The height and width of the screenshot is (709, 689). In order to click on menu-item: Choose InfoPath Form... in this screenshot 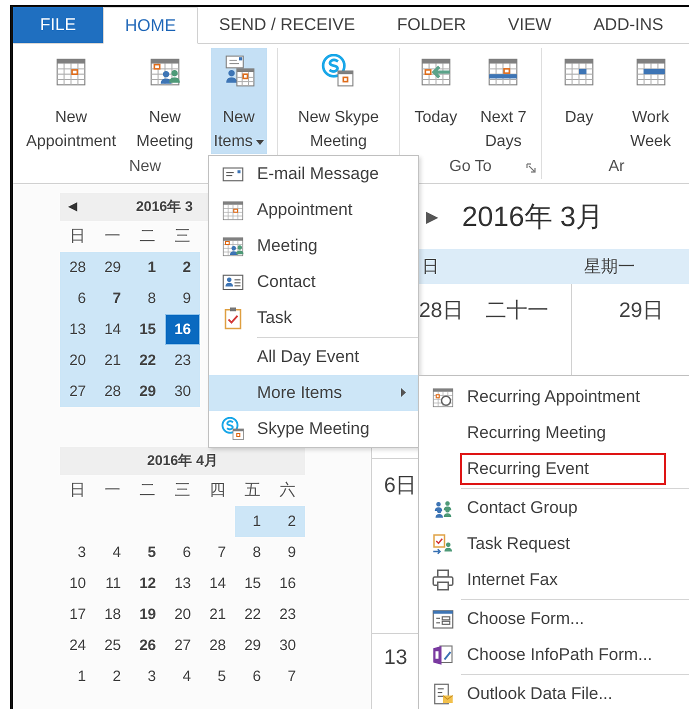, I will do `click(554, 655)`.